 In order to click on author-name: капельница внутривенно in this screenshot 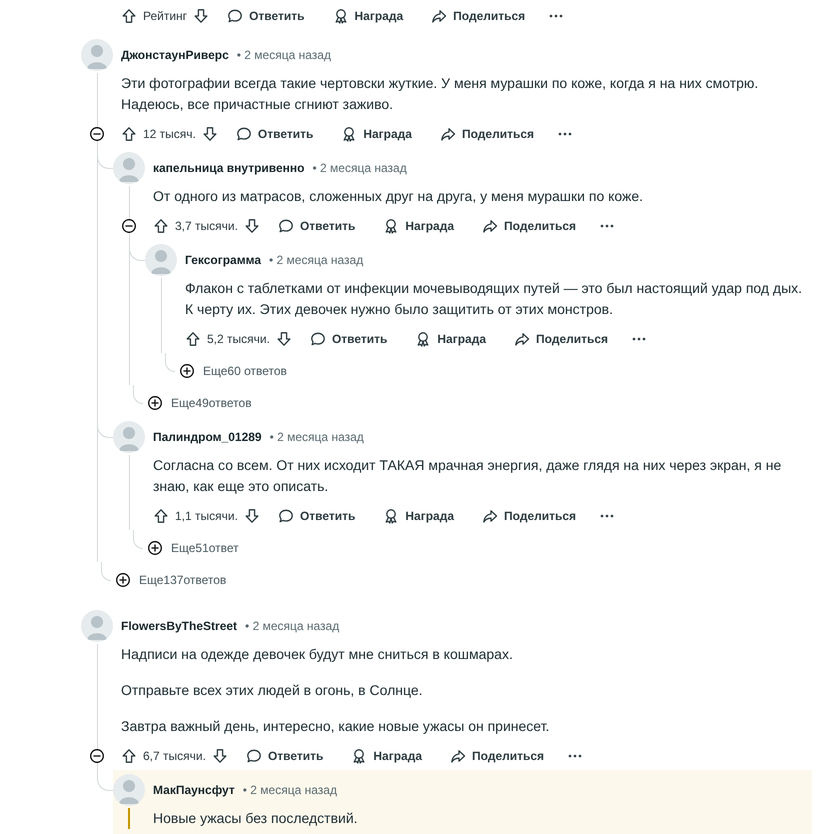, I will do `click(229, 168)`.